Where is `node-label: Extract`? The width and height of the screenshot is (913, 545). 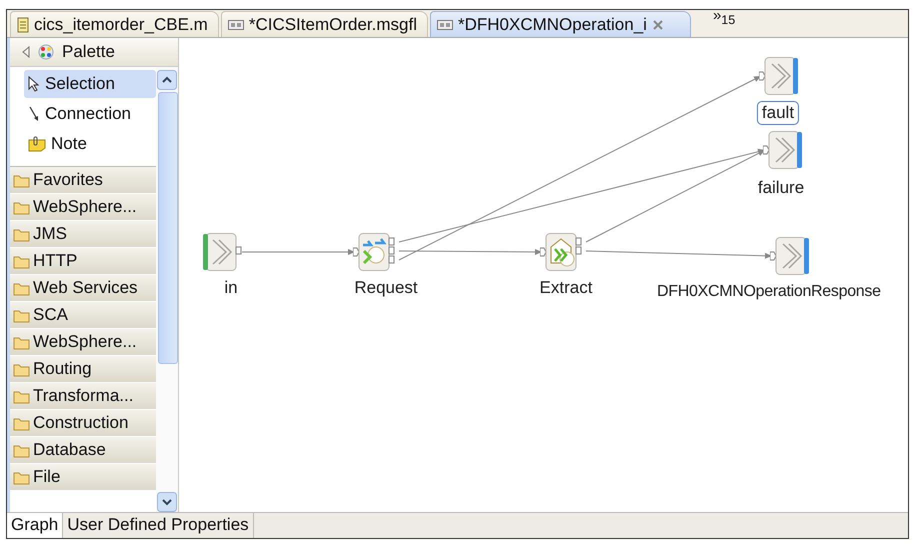 node-label: Extract is located at coordinates (566, 288).